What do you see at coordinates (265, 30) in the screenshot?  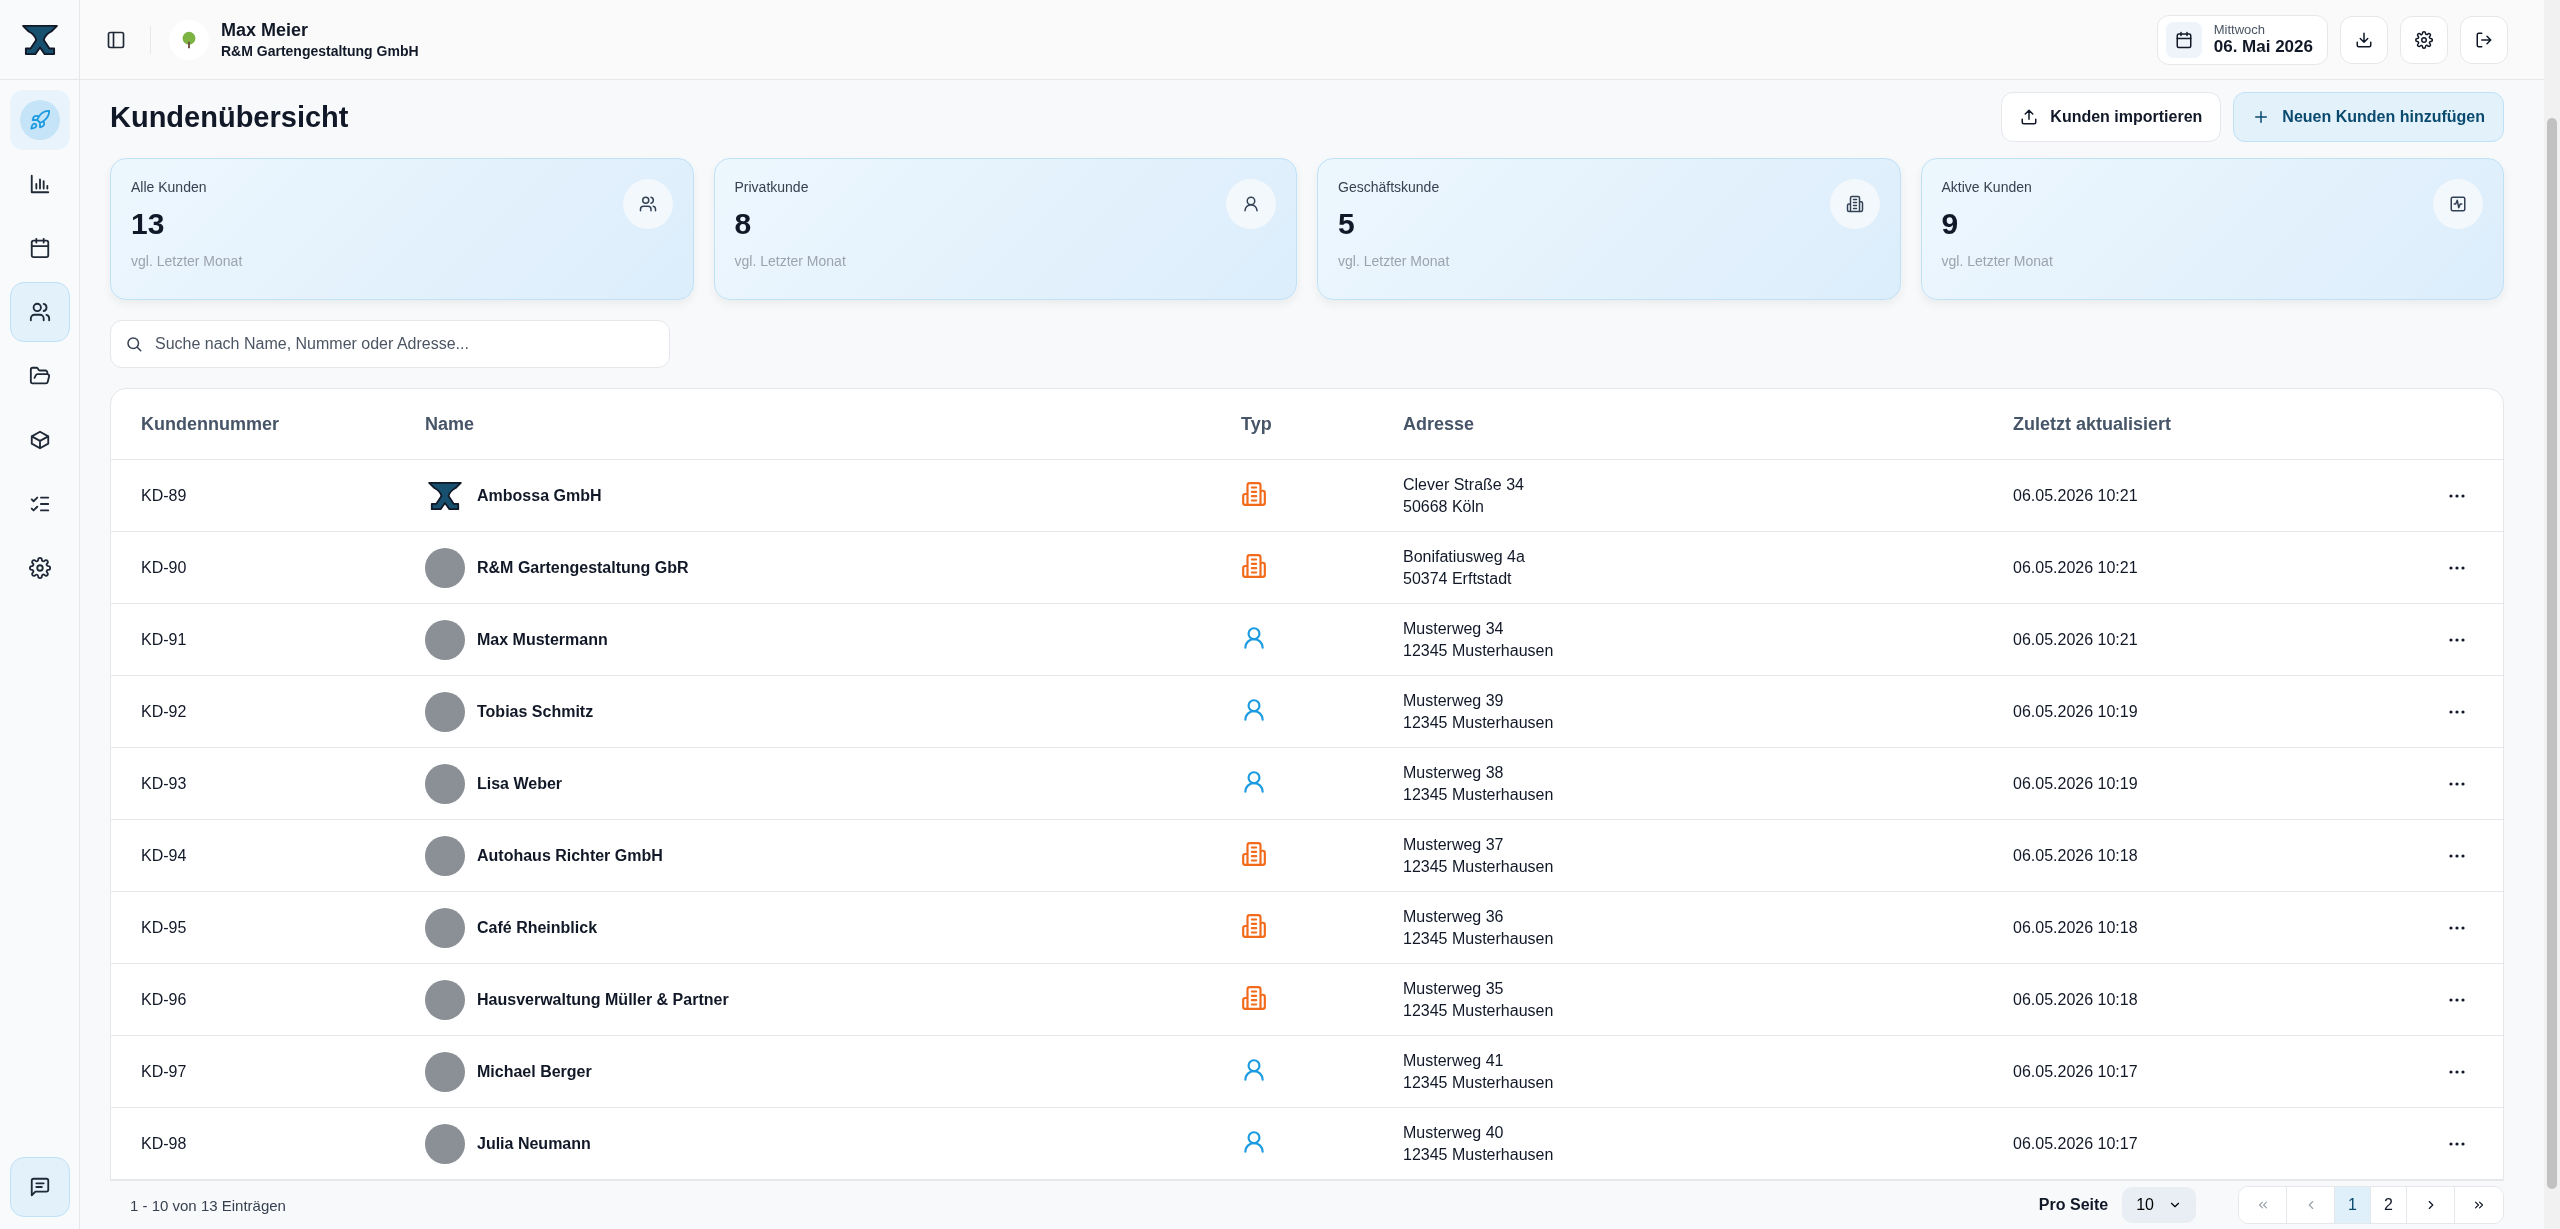 I see `user-name: Max Meier` at bounding box center [265, 30].